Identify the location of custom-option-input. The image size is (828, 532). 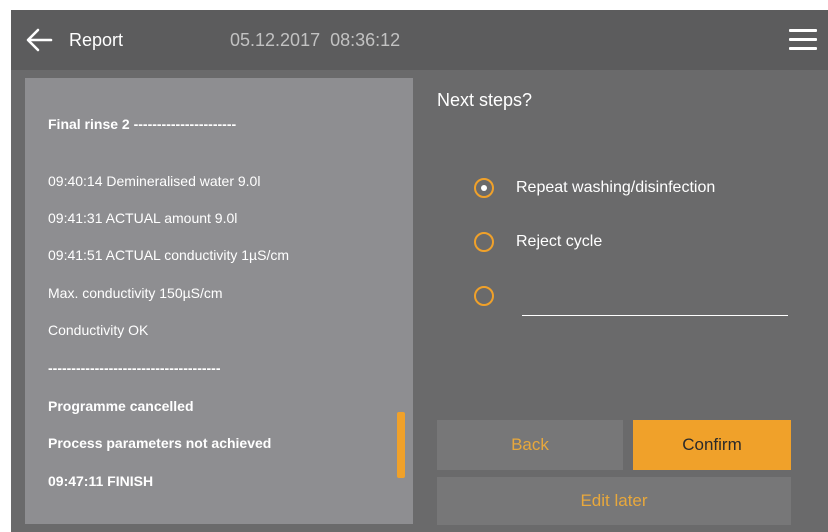
(655, 304).